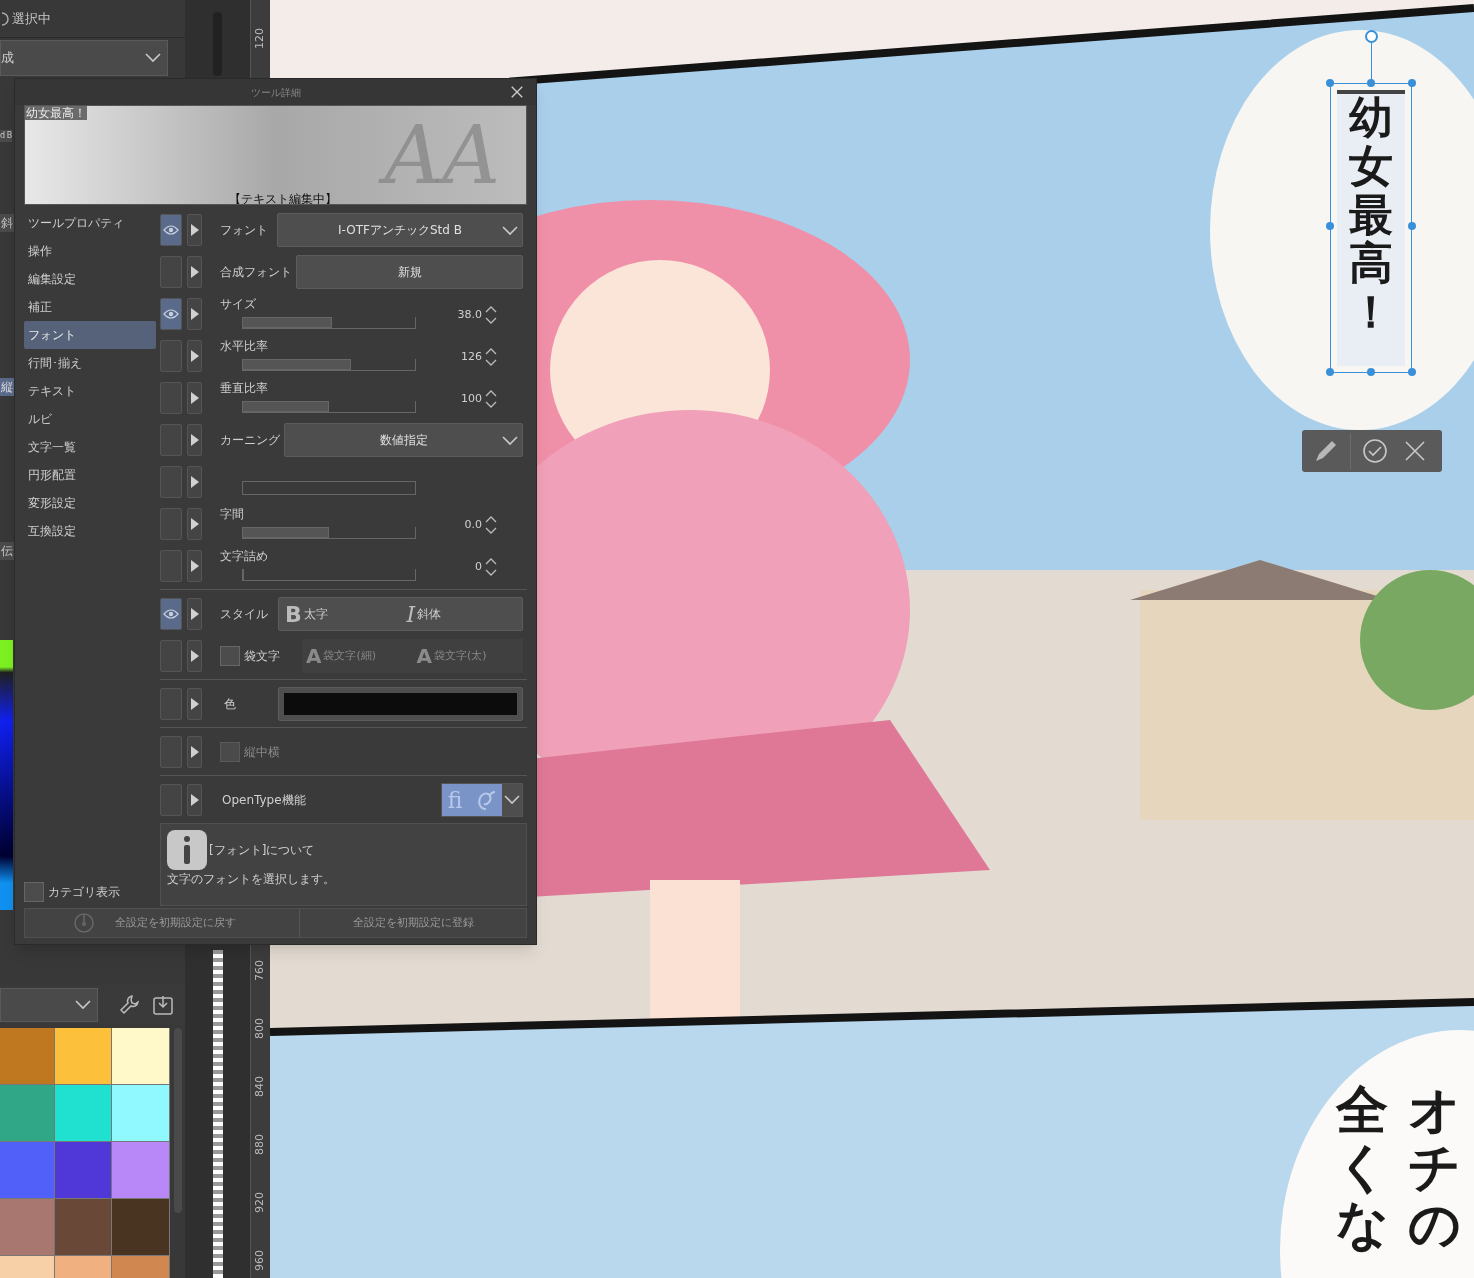 The height and width of the screenshot is (1278, 1474). I want to click on option-label: 袋文字(細), so click(350, 655).